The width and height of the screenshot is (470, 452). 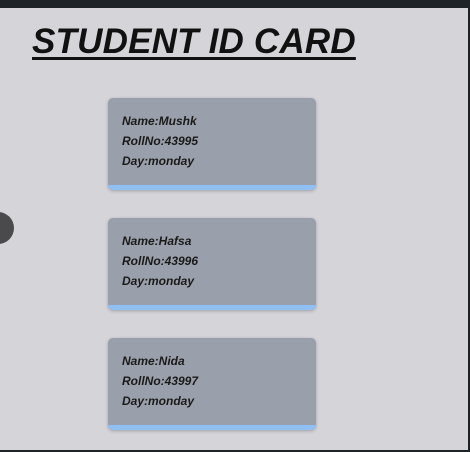 I want to click on student-rollno: RollNo:43995, so click(x=160, y=141).